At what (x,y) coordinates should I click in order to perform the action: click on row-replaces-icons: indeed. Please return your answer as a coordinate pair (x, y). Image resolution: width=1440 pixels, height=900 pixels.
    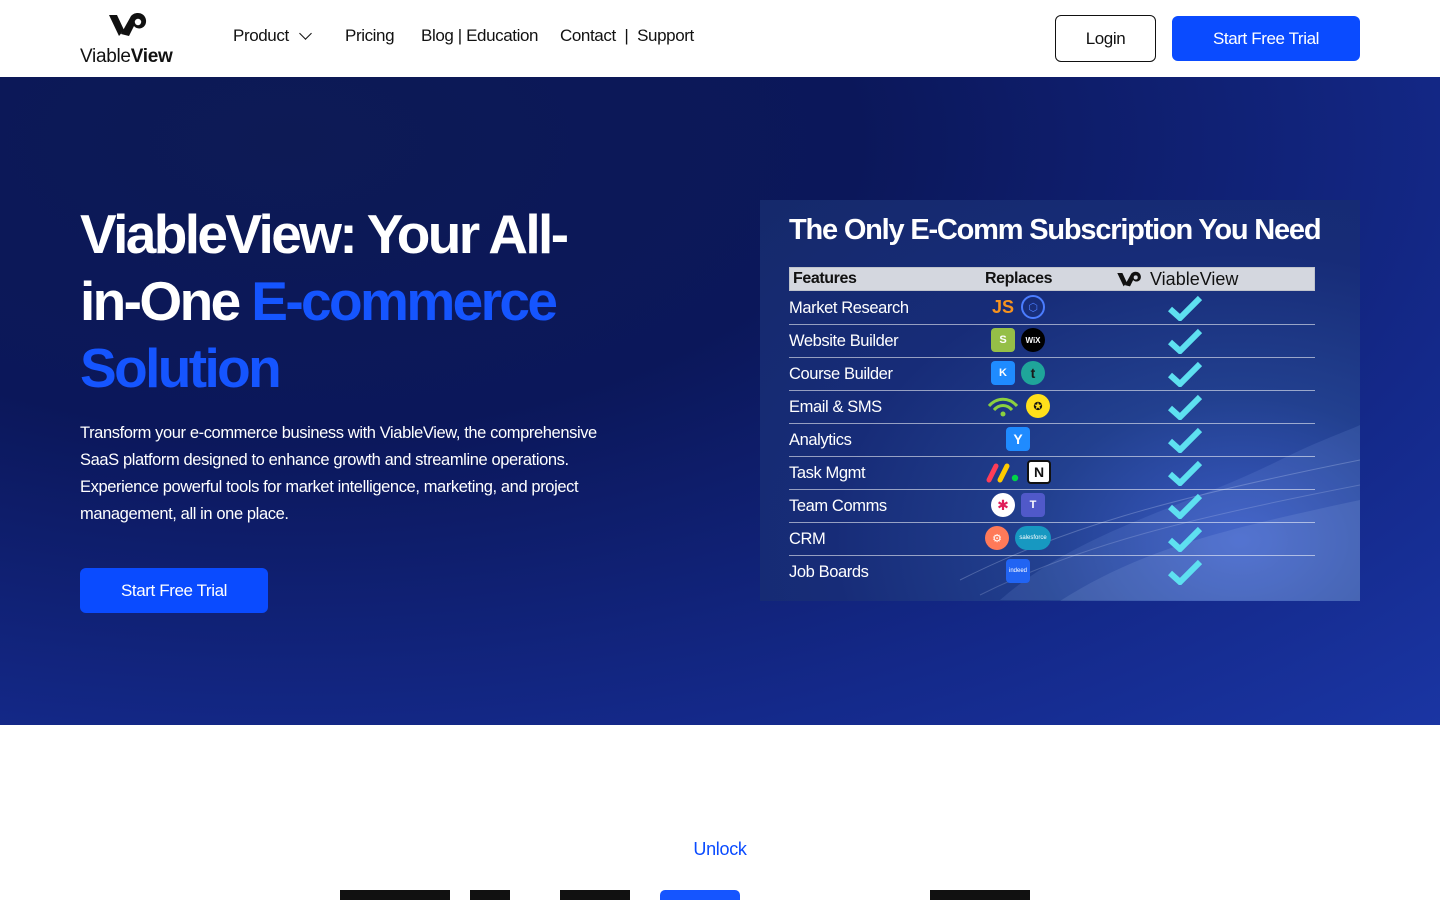
    Looking at the image, I should click on (1018, 572).